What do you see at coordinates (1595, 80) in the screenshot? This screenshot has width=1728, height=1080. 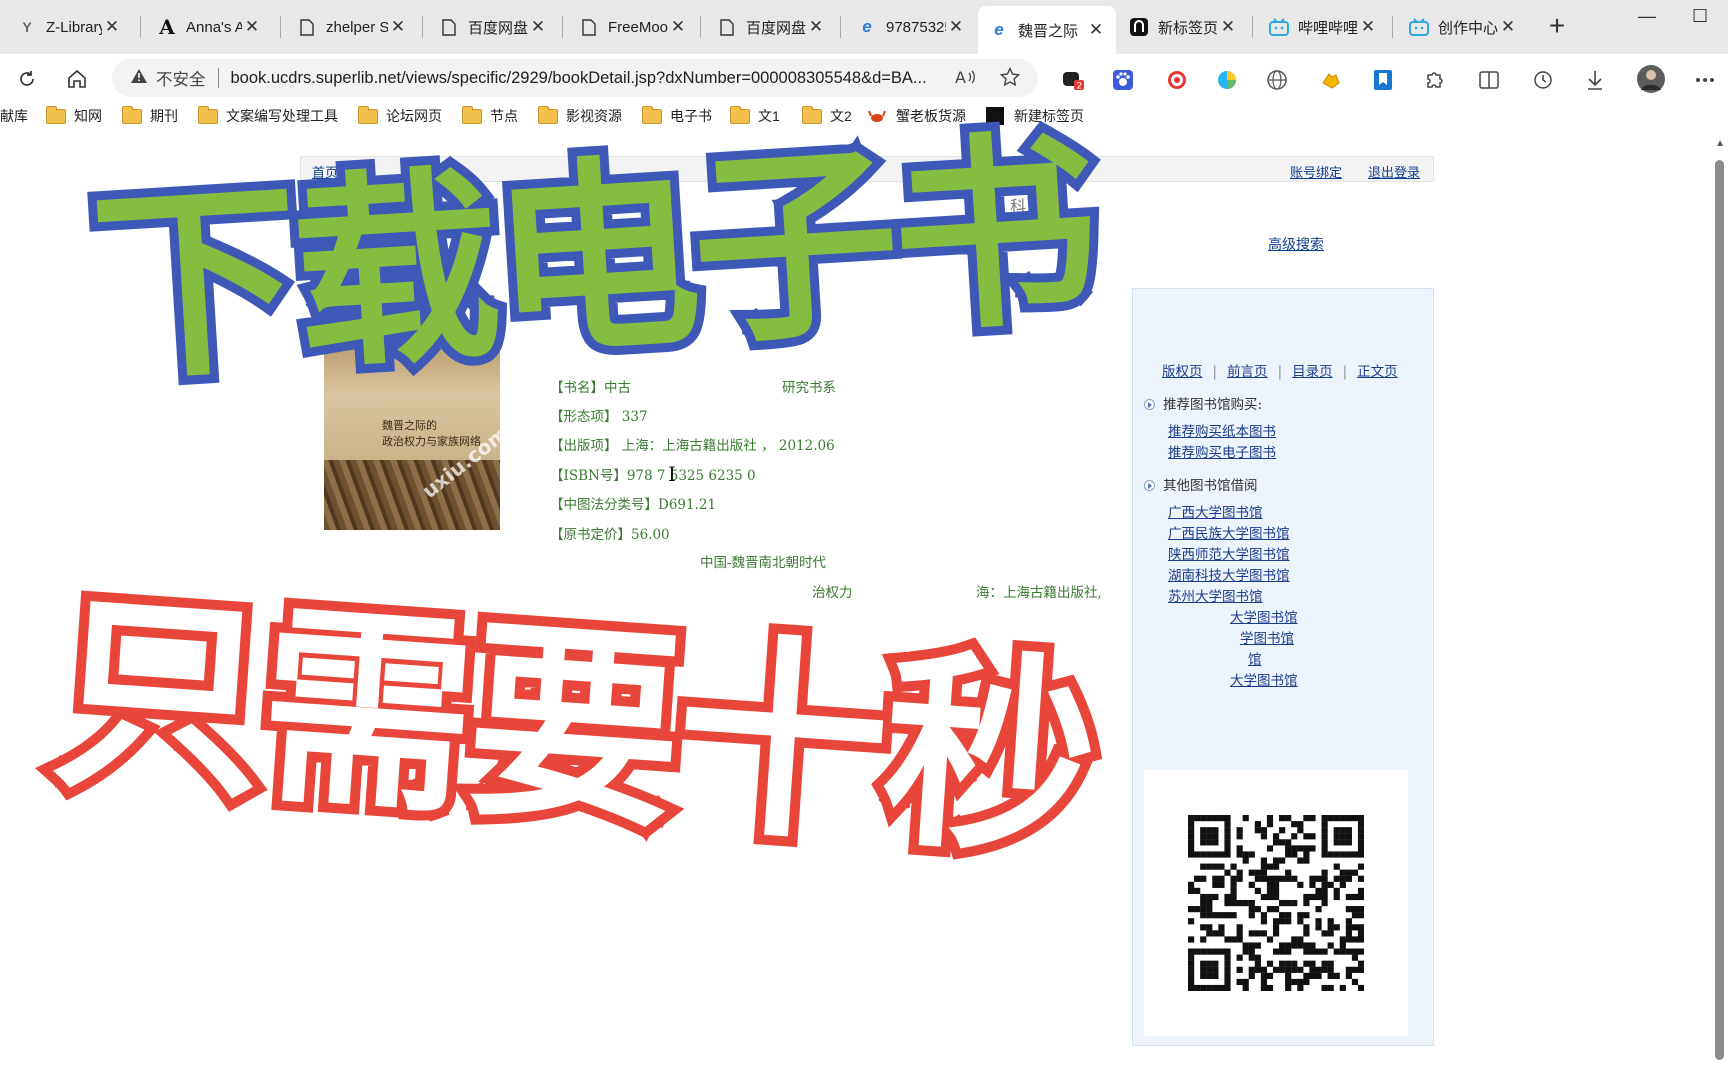 I see `download-icon` at bounding box center [1595, 80].